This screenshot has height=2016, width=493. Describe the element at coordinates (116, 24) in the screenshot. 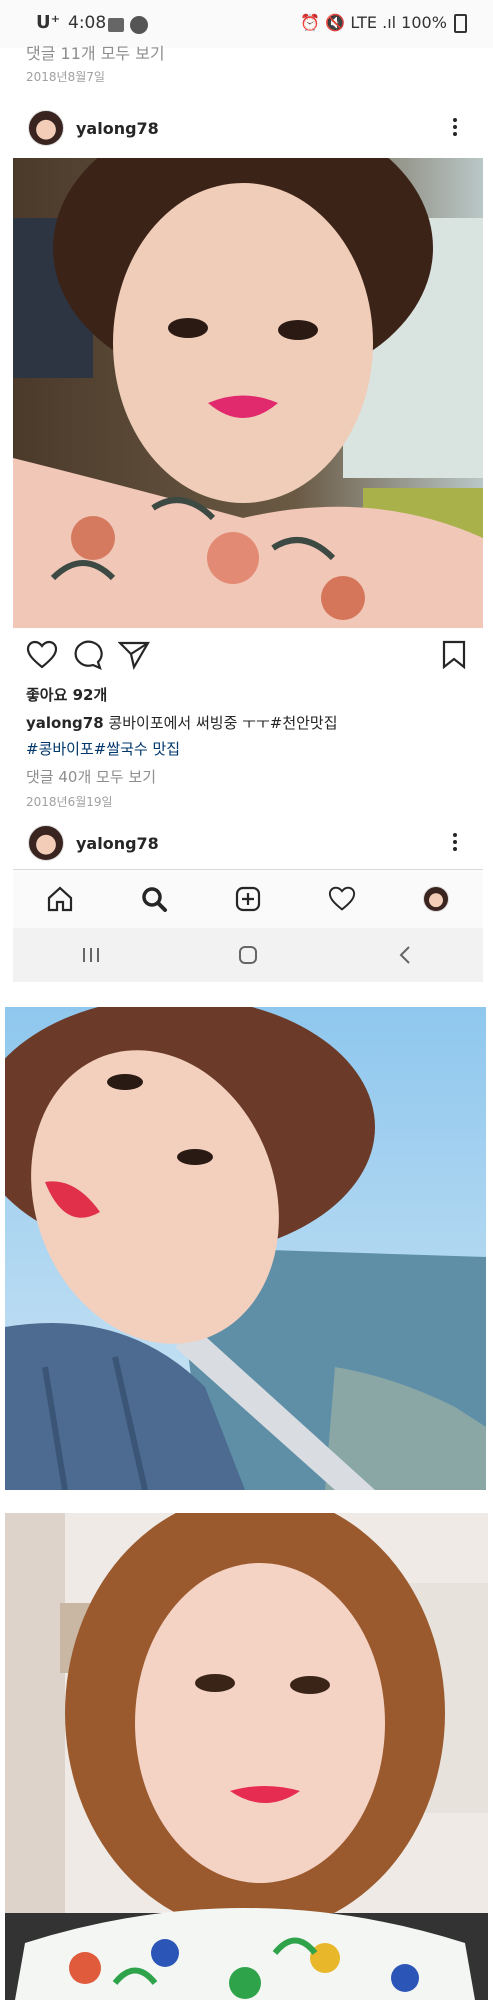

I see `gallery-icon` at that location.